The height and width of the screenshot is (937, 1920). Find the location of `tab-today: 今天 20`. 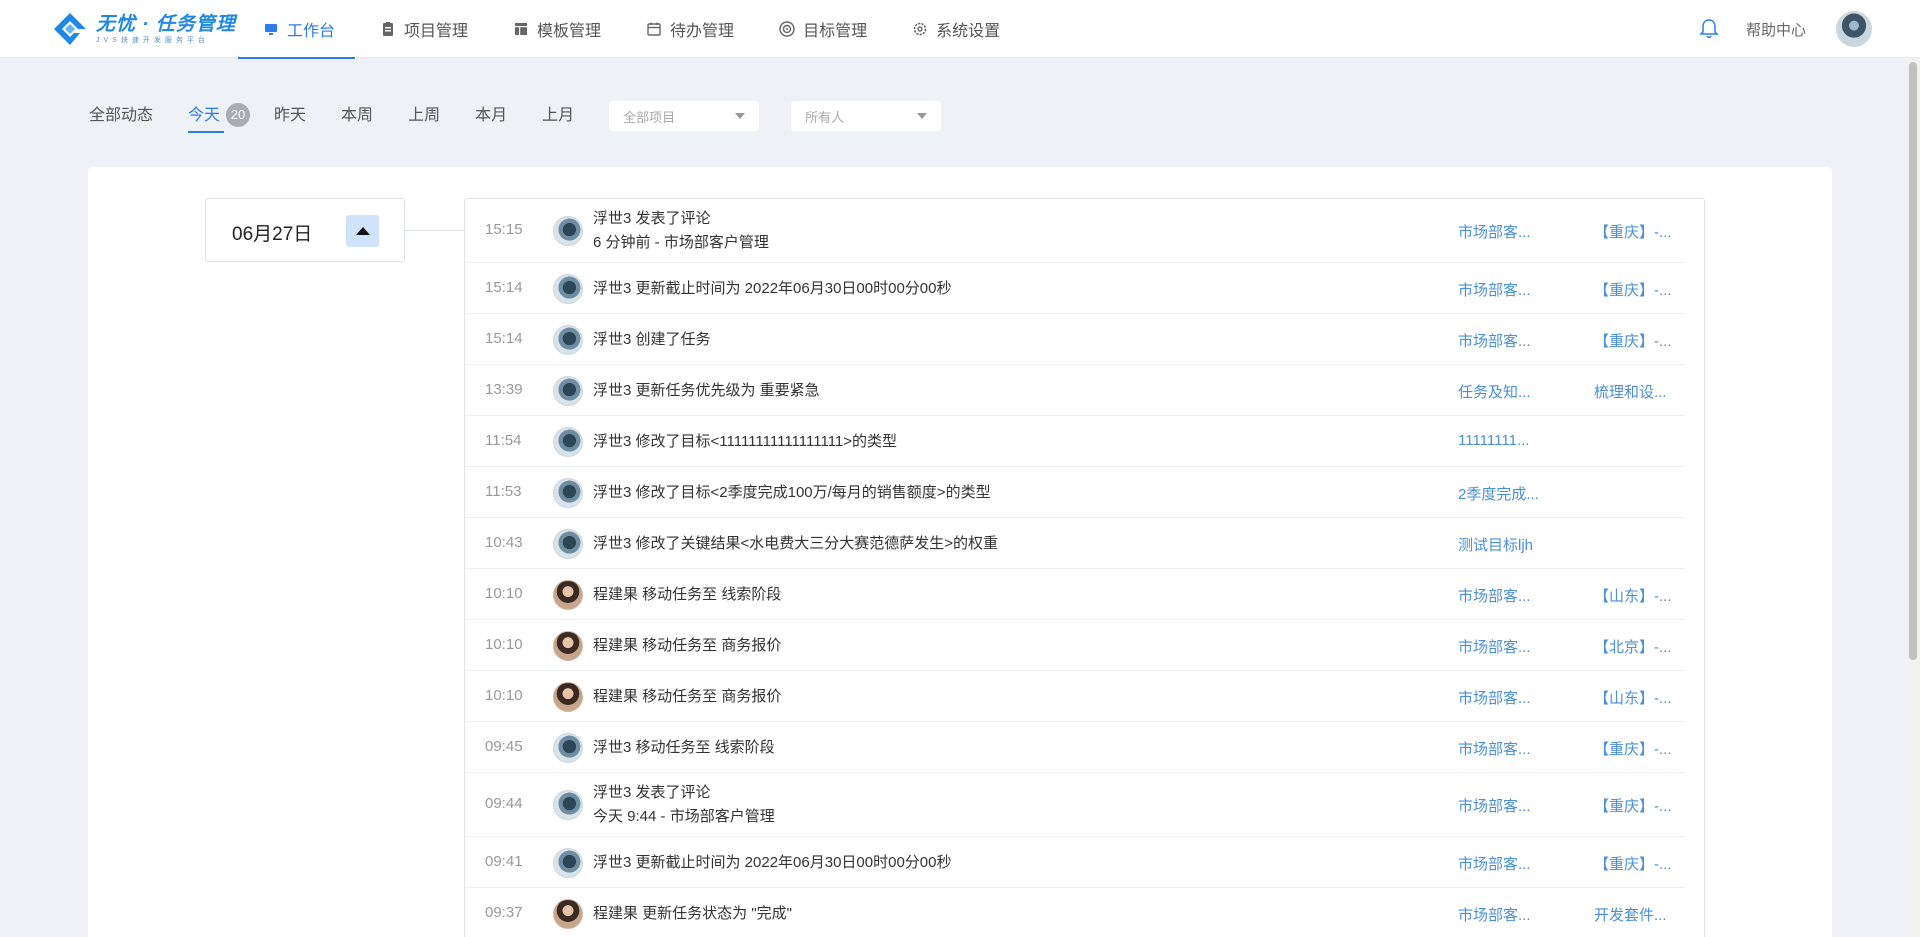

tab-today: 今天 20 is located at coordinates (219, 117).